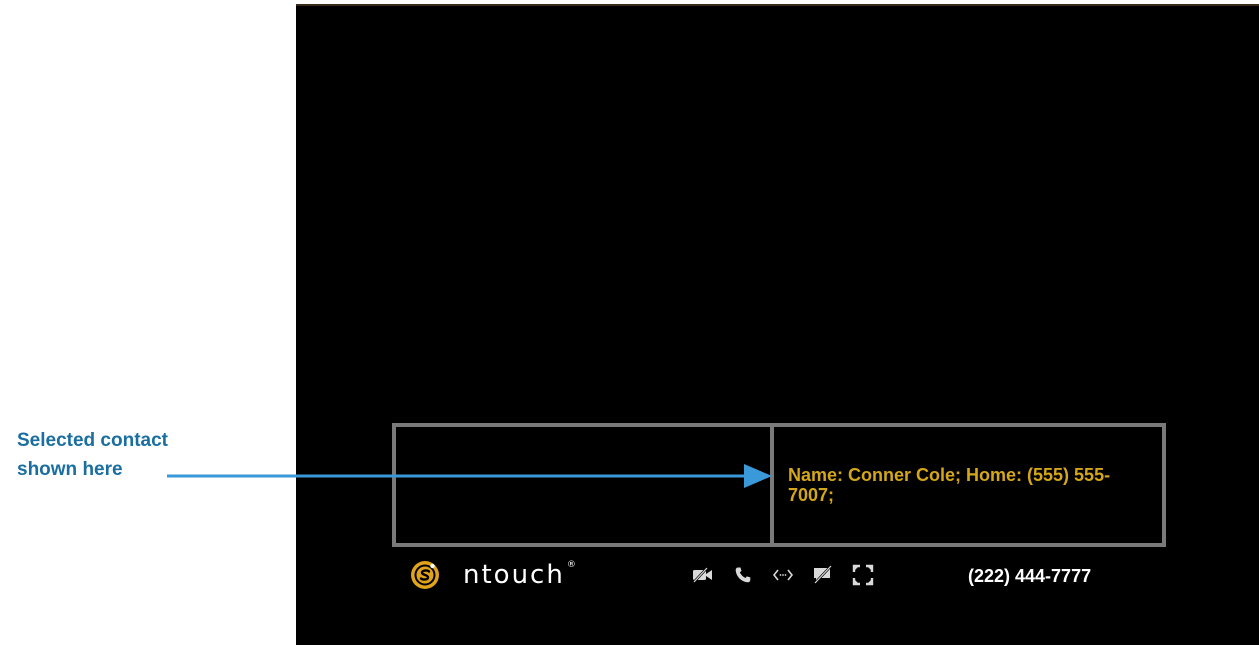 This screenshot has width=1259, height=645. Describe the element at coordinates (583, 485) in the screenshot. I see `self-view-panel` at that location.